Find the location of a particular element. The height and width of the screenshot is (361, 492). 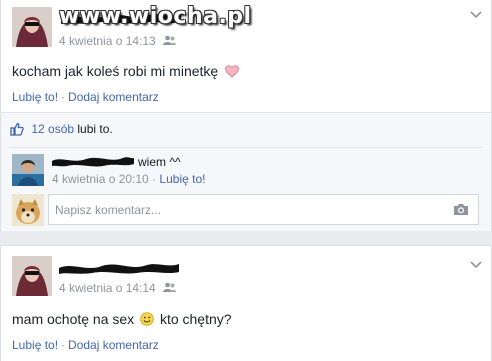

post-text: mam ochotę na sex kto chętny? is located at coordinates (122, 319).